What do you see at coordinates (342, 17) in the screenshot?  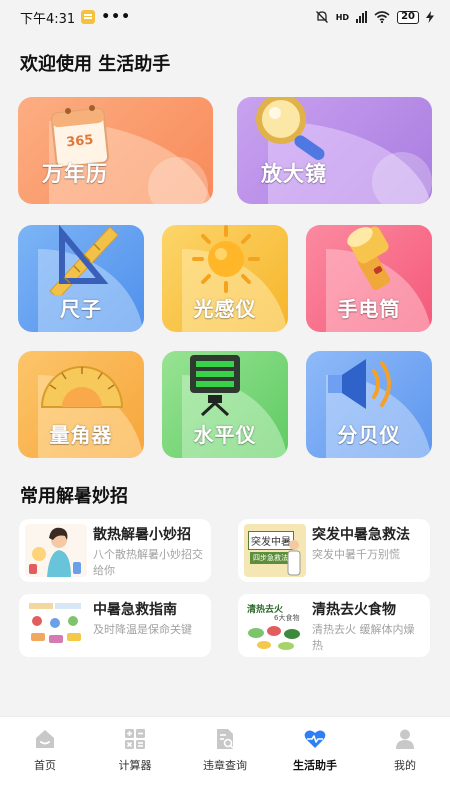 I see `network-type-icon: HD` at bounding box center [342, 17].